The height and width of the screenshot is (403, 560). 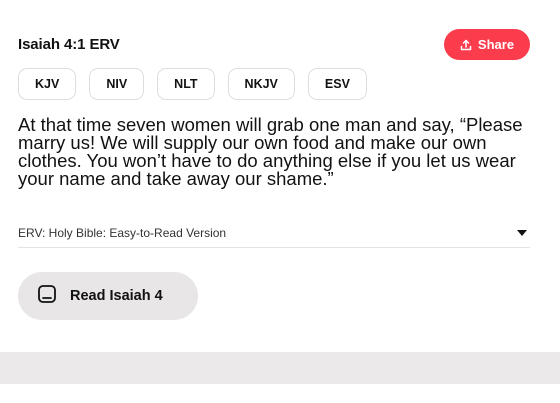 I want to click on share-icon, so click(x=466, y=45).